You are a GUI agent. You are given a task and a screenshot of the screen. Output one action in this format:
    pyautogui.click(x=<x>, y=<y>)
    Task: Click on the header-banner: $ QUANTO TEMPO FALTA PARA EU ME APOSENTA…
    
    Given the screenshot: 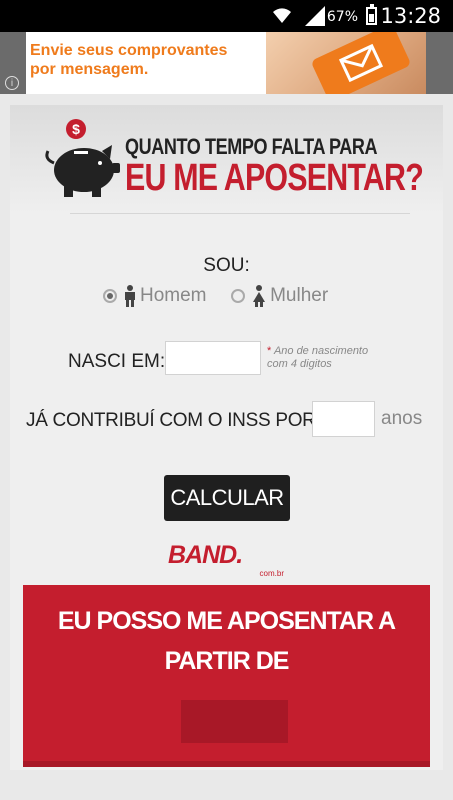 What is the action you would take?
    pyautogui.click(x=226, y=159)
    